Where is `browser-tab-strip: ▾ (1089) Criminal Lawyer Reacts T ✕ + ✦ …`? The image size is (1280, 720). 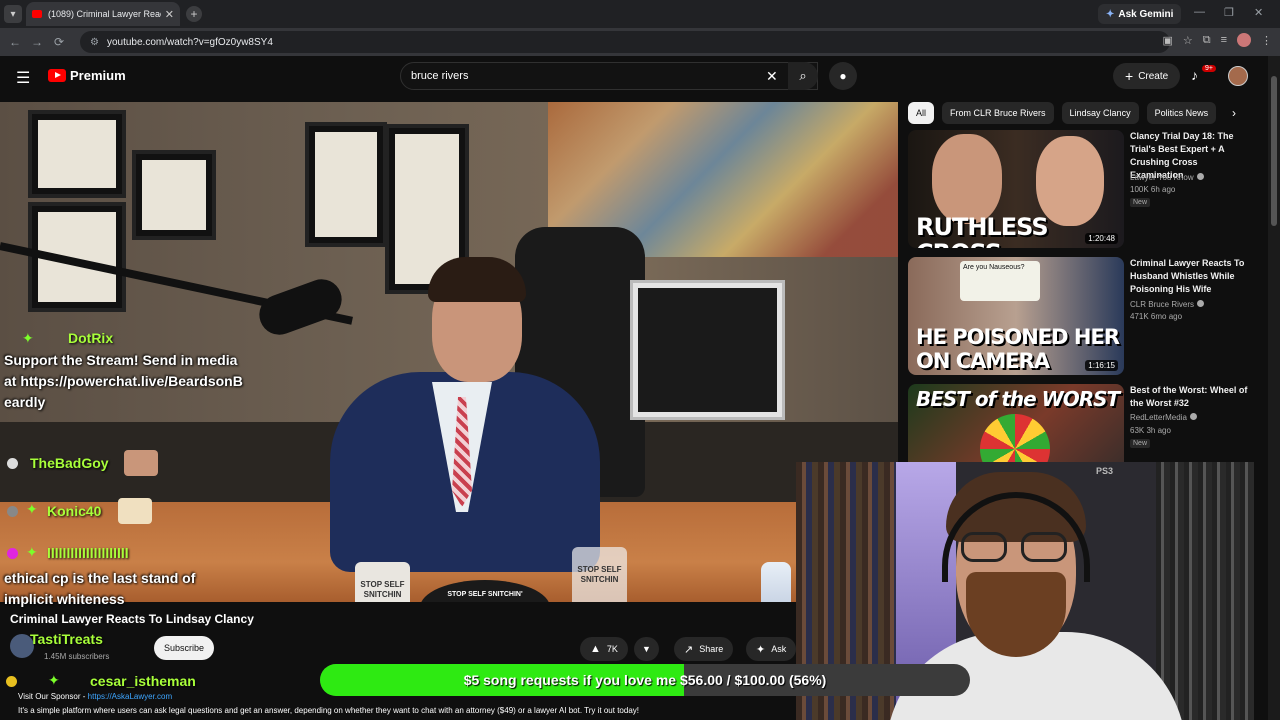
browser-tab-strip: ▾ (1089) Criminal Lawyer Reacts T ✕ + ✦ … is located at coordinates (640, 14).